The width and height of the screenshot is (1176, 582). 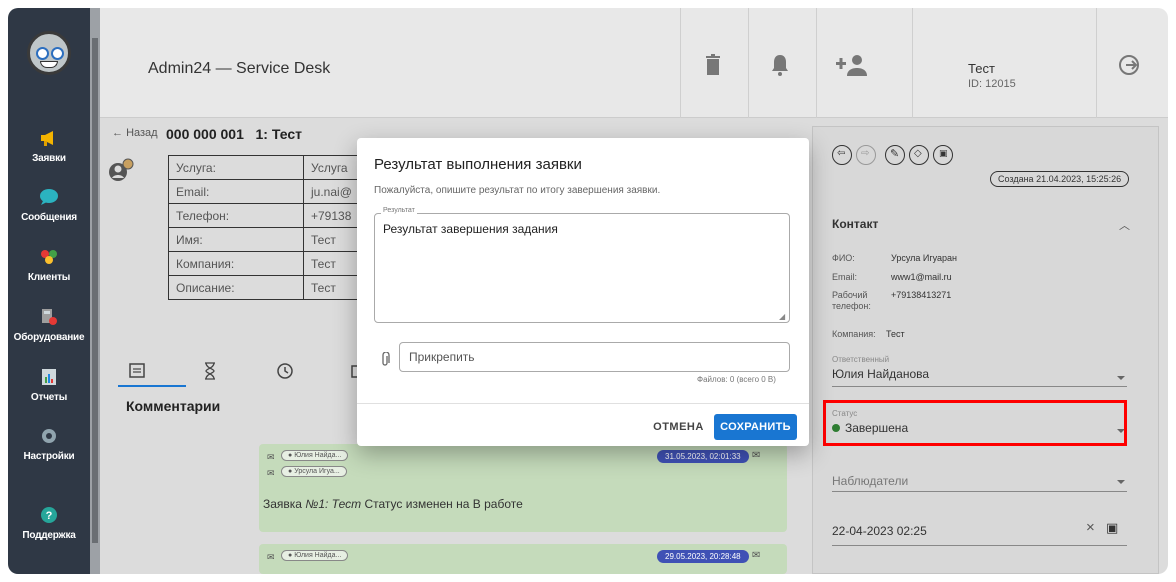 I want to click on sidebar-item-messages: Сообщения, so click(x=49, y=214).